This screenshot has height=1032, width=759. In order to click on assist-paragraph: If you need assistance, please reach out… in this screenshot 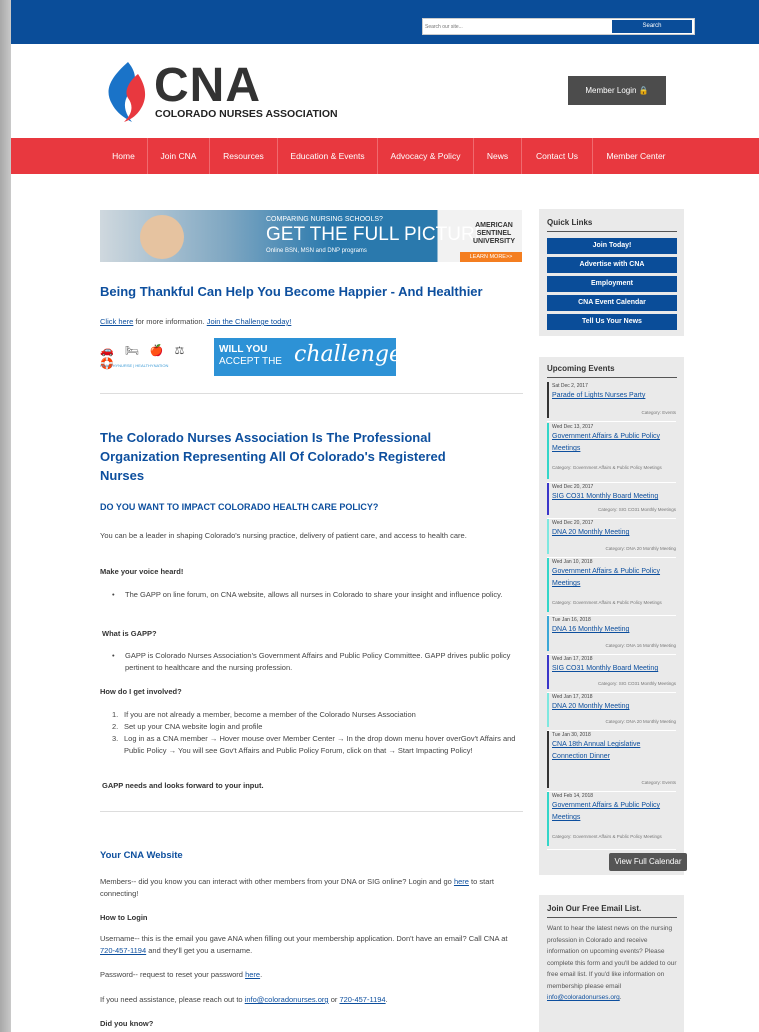, I will do `click(244, 999)`.